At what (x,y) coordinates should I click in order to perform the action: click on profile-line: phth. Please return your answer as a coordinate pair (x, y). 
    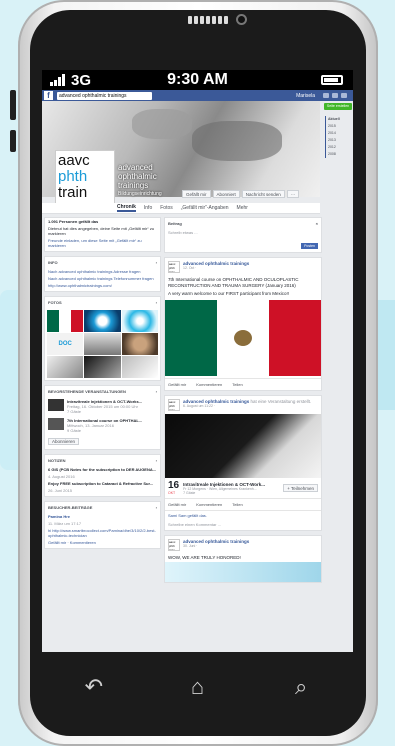
    Looking at the image, I should click on (73, 176).